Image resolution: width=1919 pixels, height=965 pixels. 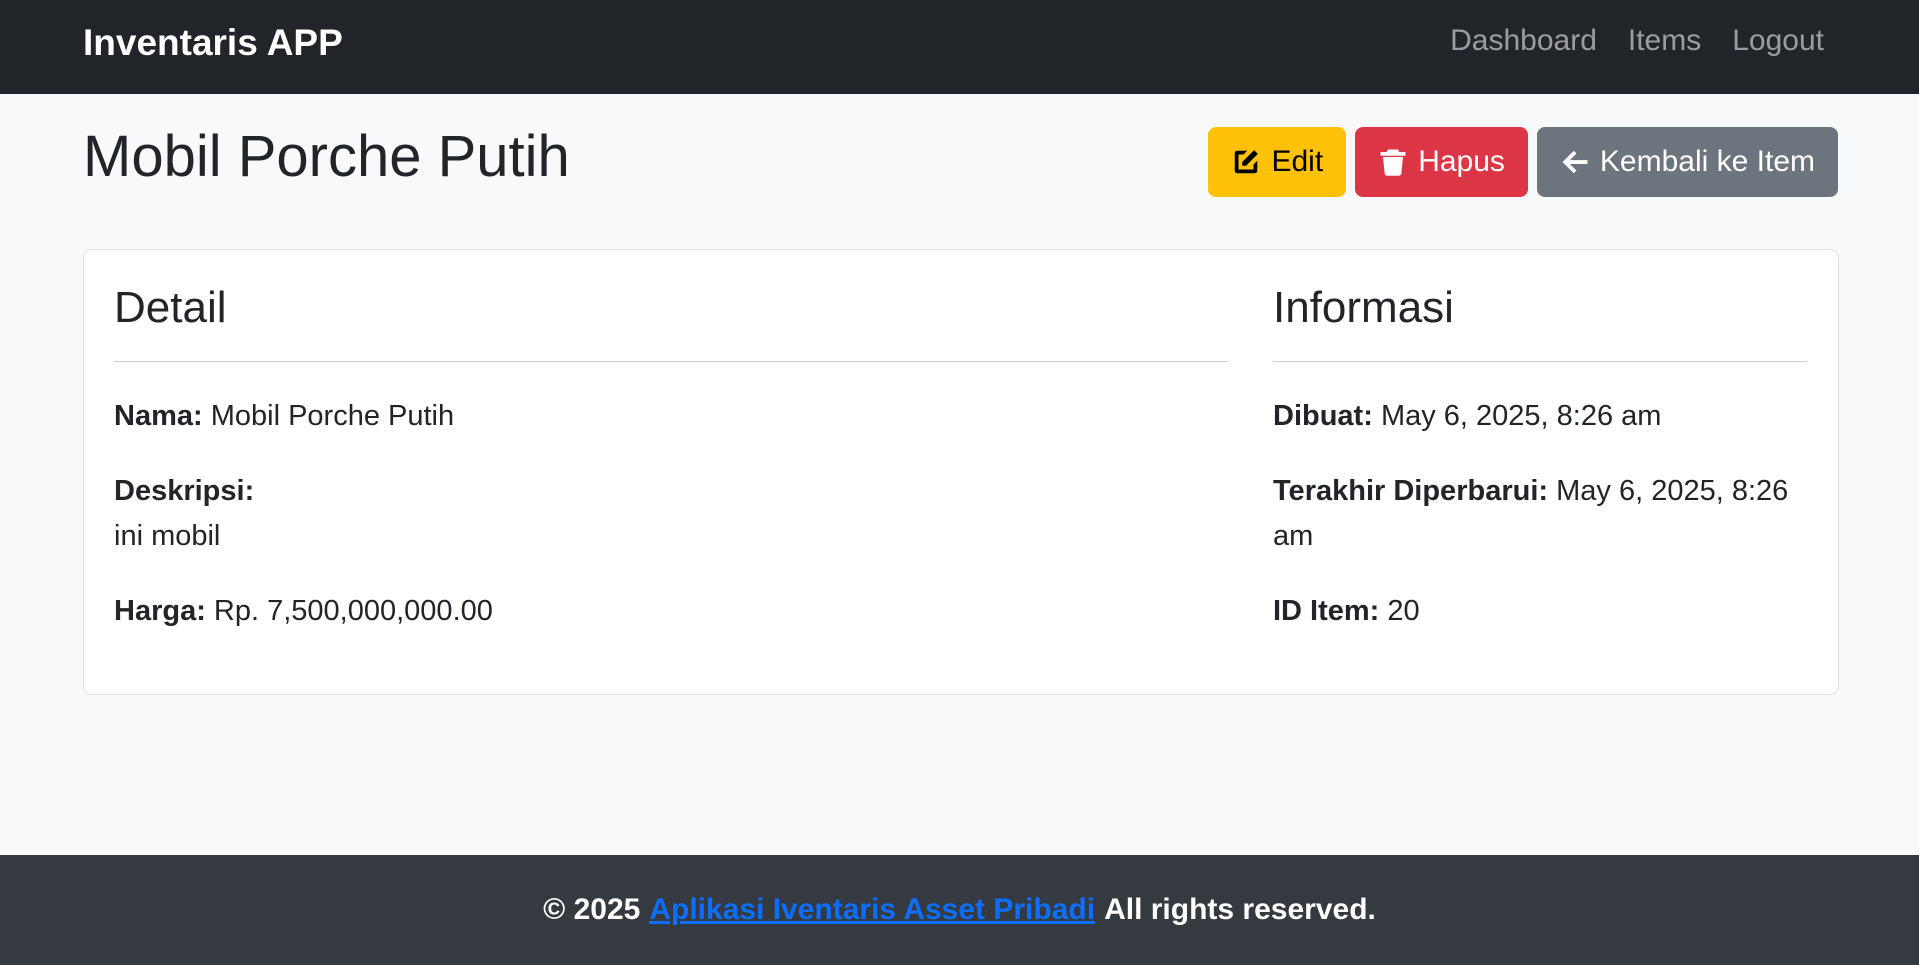 I want to click on back-button-label: Kembali ke Item, so click(x=1707, y=161).